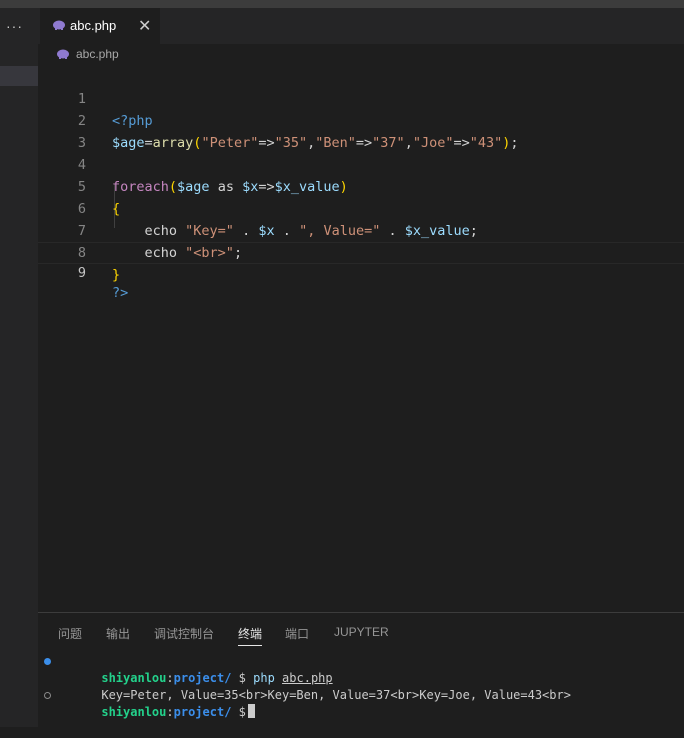  What do you see at coordinates (70, 633) in the screenshot?
I see `tab-problems: 问题` at bounding box center [70, 633].